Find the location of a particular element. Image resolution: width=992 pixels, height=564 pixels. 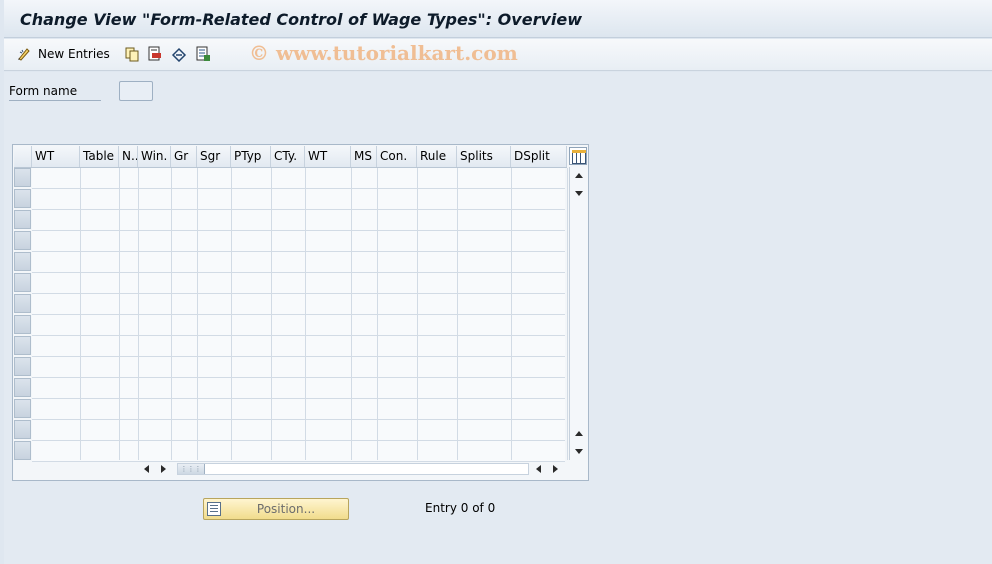

scroll-down-icon is located at coordinates (579, 193).